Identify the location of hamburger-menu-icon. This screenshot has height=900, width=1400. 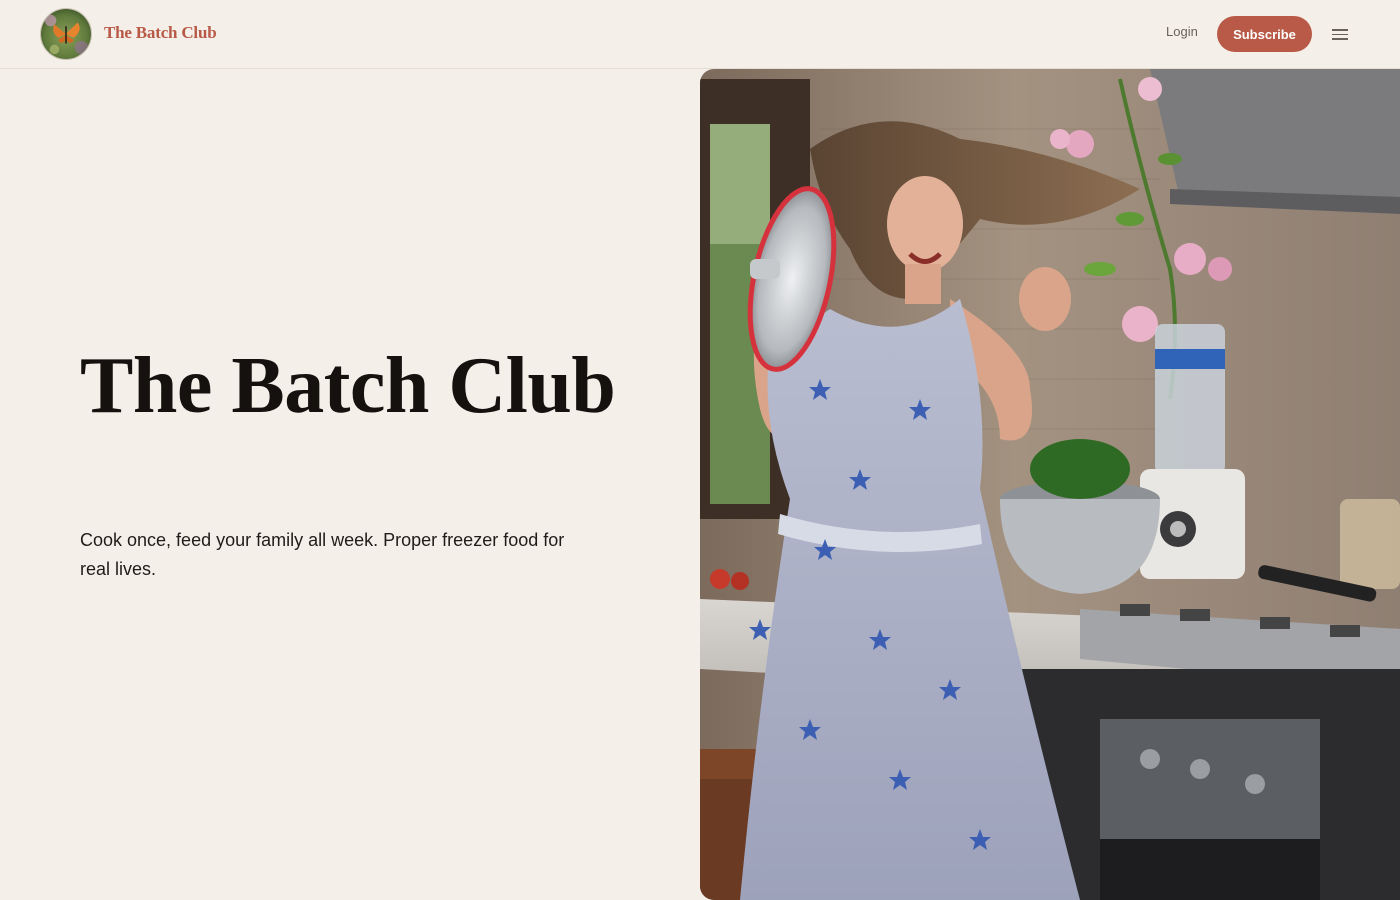
(1340, 34).